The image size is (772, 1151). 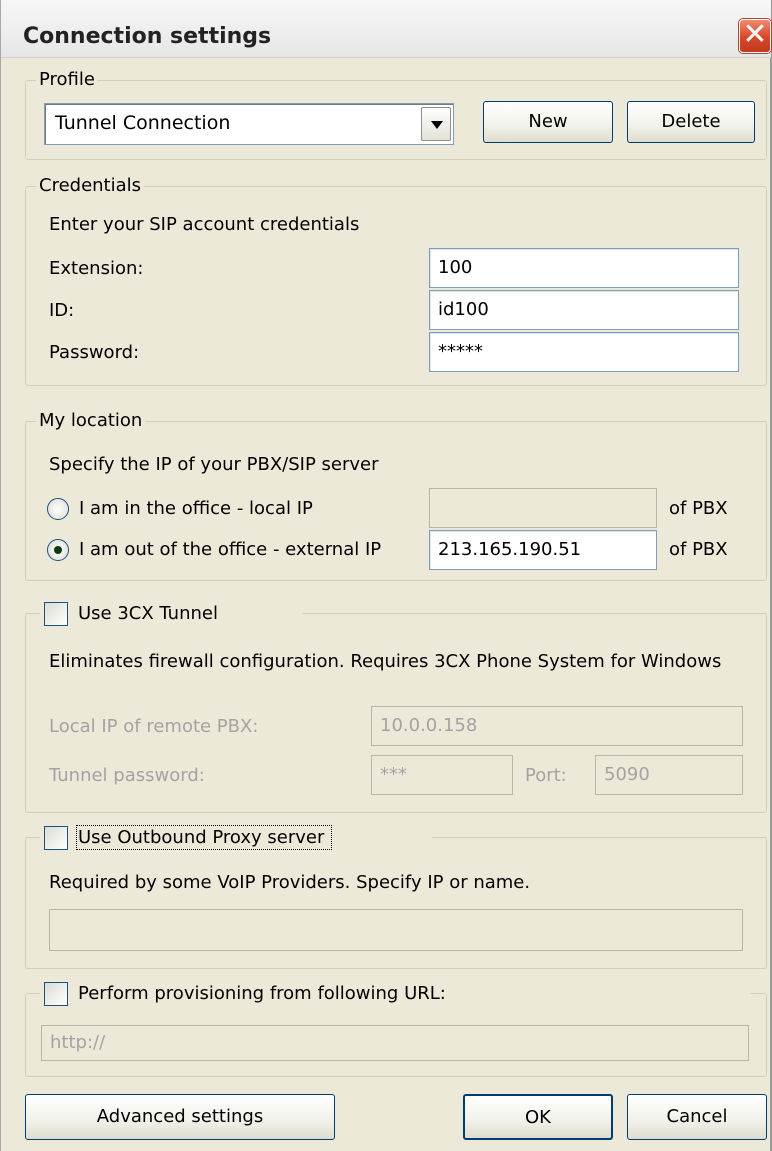 I want to click on new-profile-button: New, so click(x=548, y=122).